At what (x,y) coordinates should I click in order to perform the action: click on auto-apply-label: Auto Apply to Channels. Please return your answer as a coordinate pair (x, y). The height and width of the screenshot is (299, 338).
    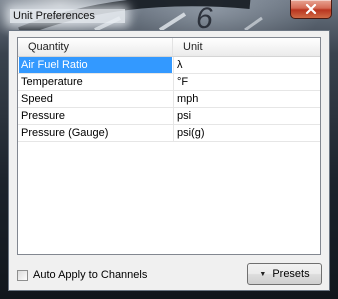
    Looking at the image, I should click on (90, 275).